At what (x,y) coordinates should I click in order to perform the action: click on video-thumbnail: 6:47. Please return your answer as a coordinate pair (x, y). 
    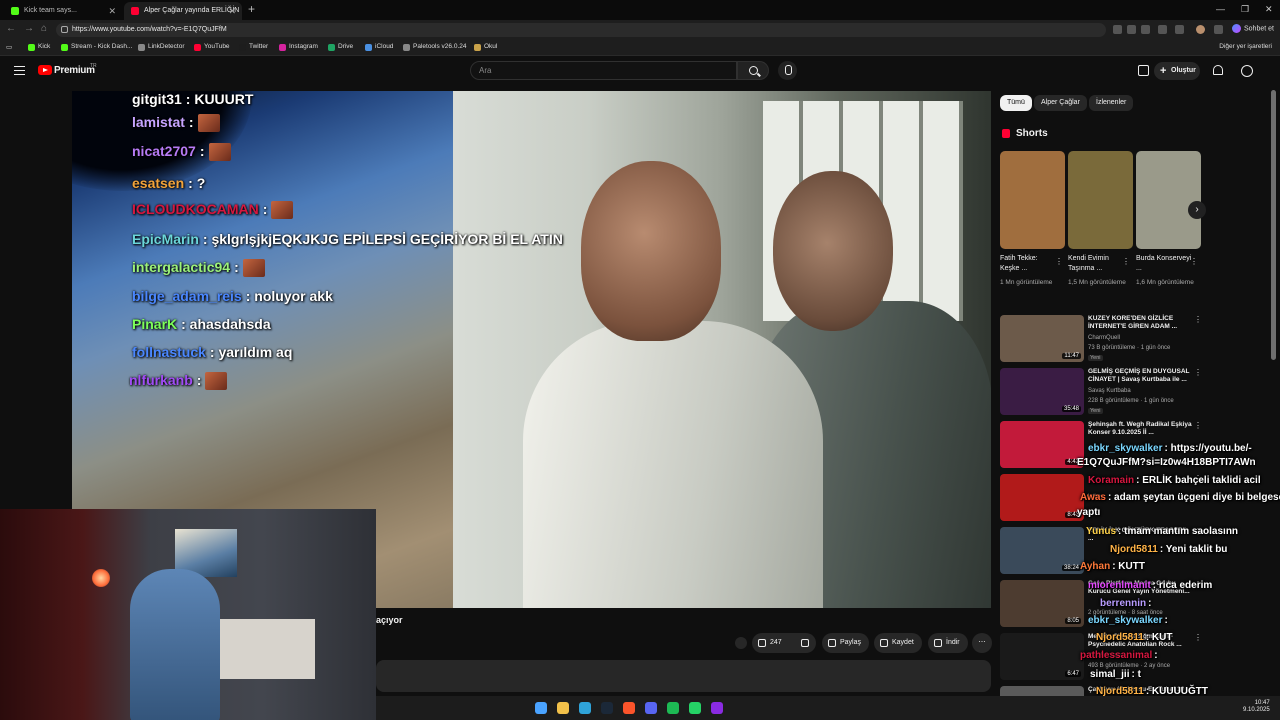
    Looking at the image, I should click on (1042, 656).